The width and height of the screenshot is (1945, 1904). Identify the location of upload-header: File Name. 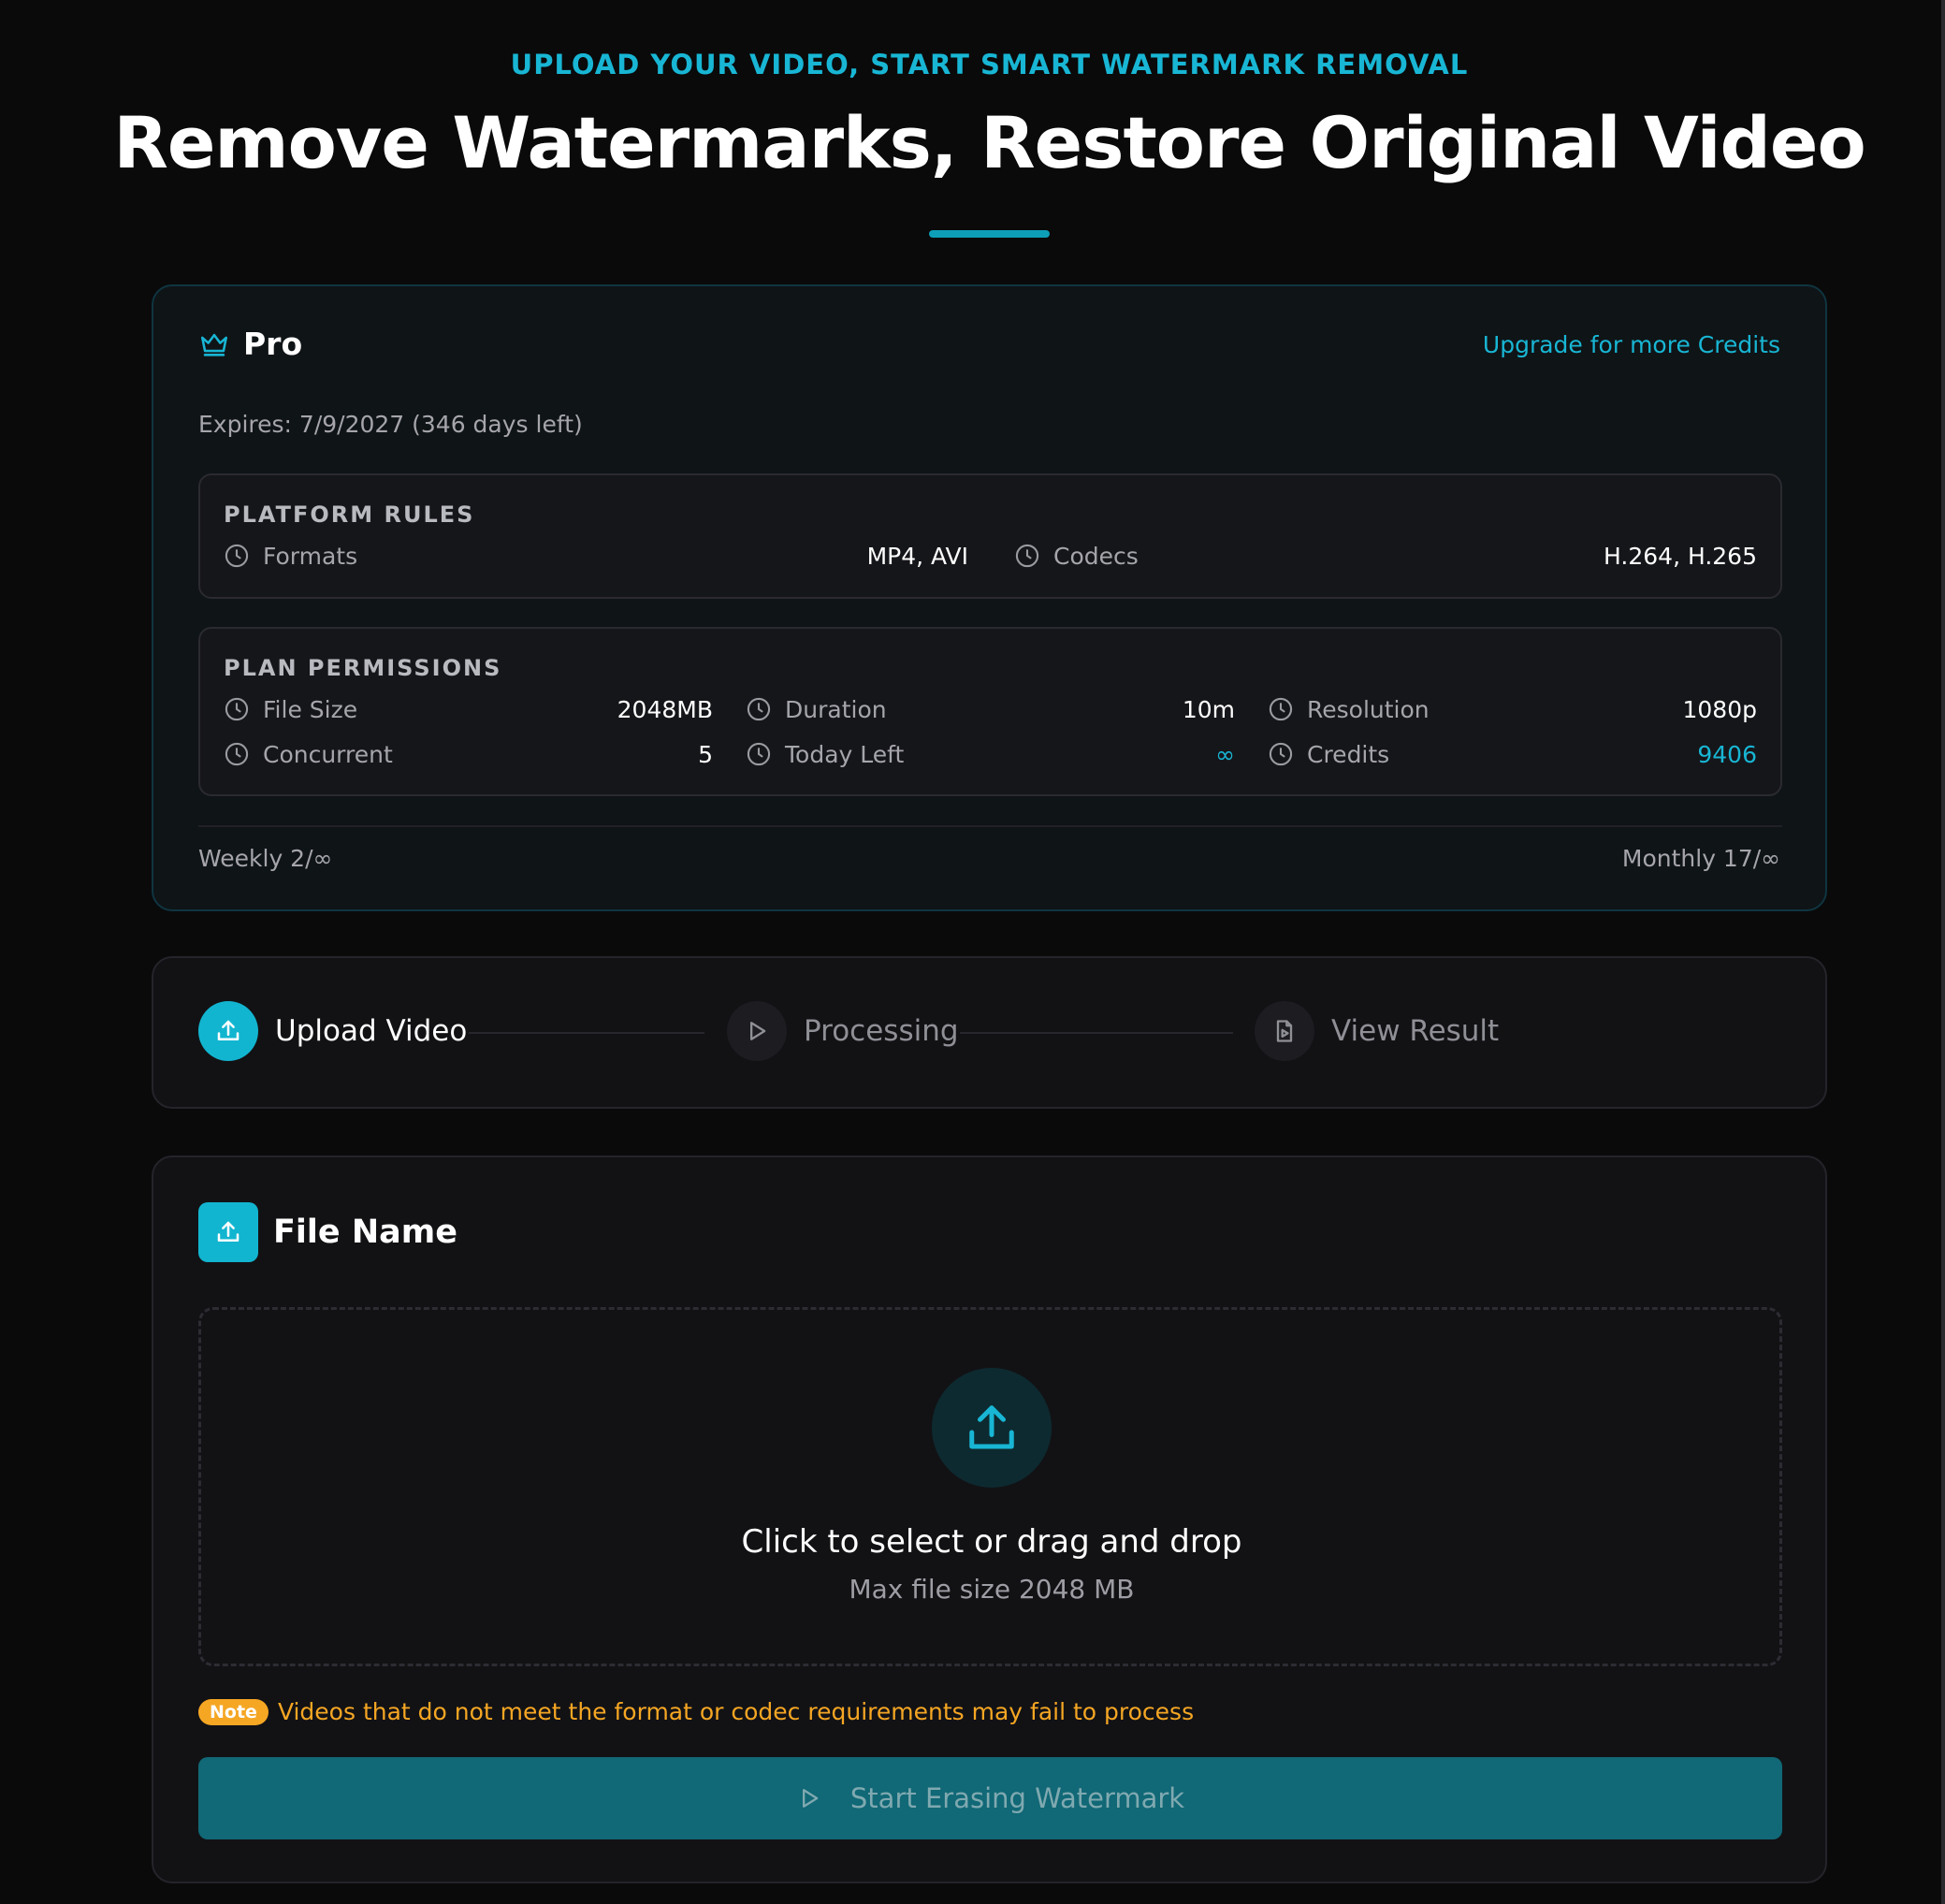
(327, 1232).